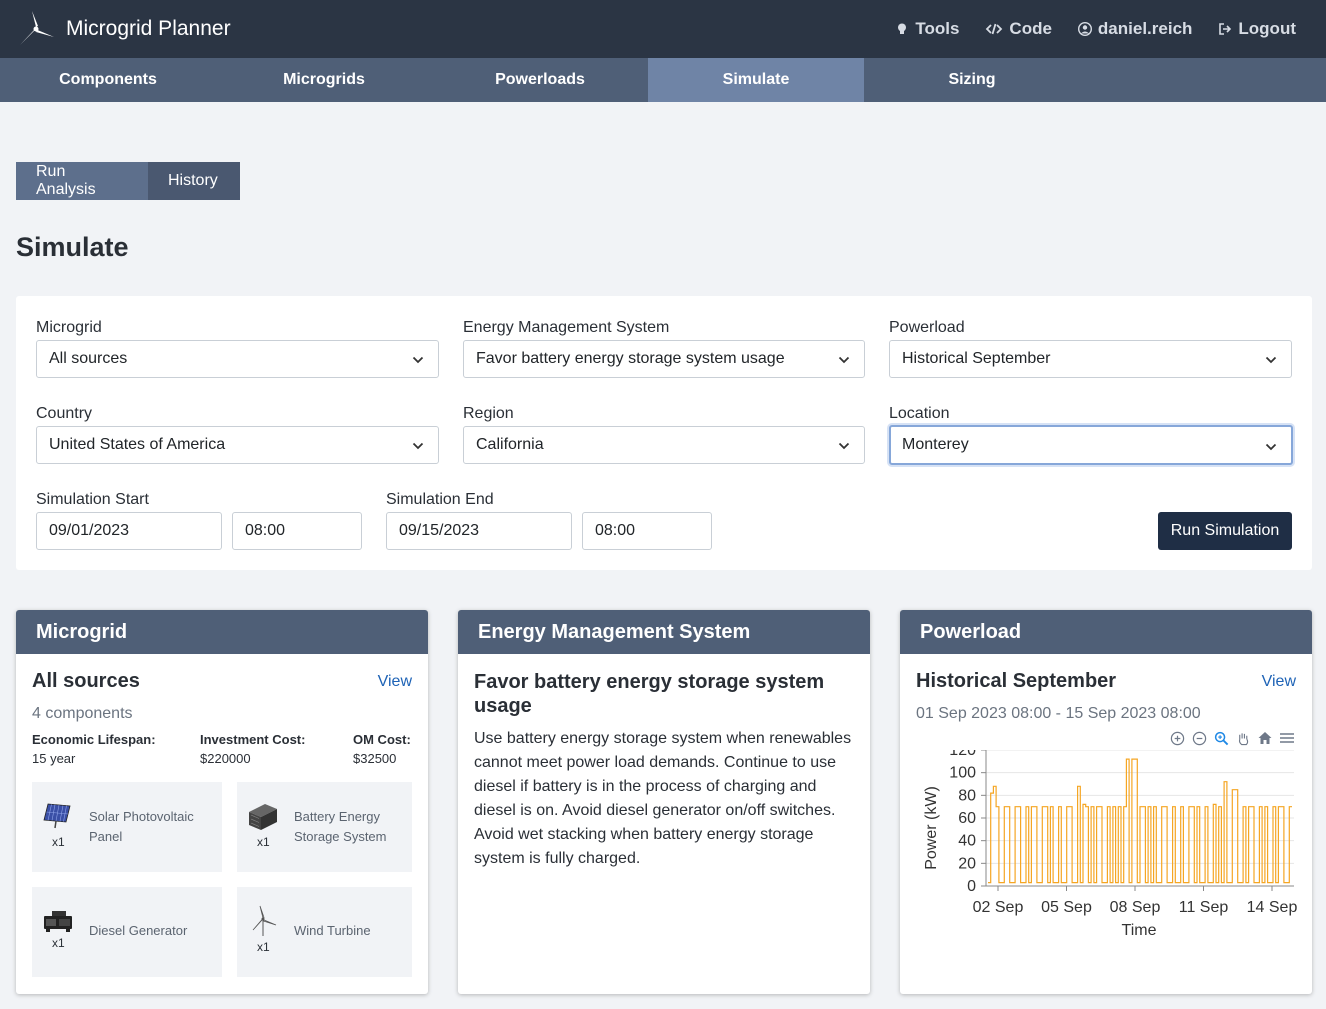 Image resolution: width=1326 pixels, height=1009 pixels. I want to click on microgrid-select: All sources, so click(237, 359).